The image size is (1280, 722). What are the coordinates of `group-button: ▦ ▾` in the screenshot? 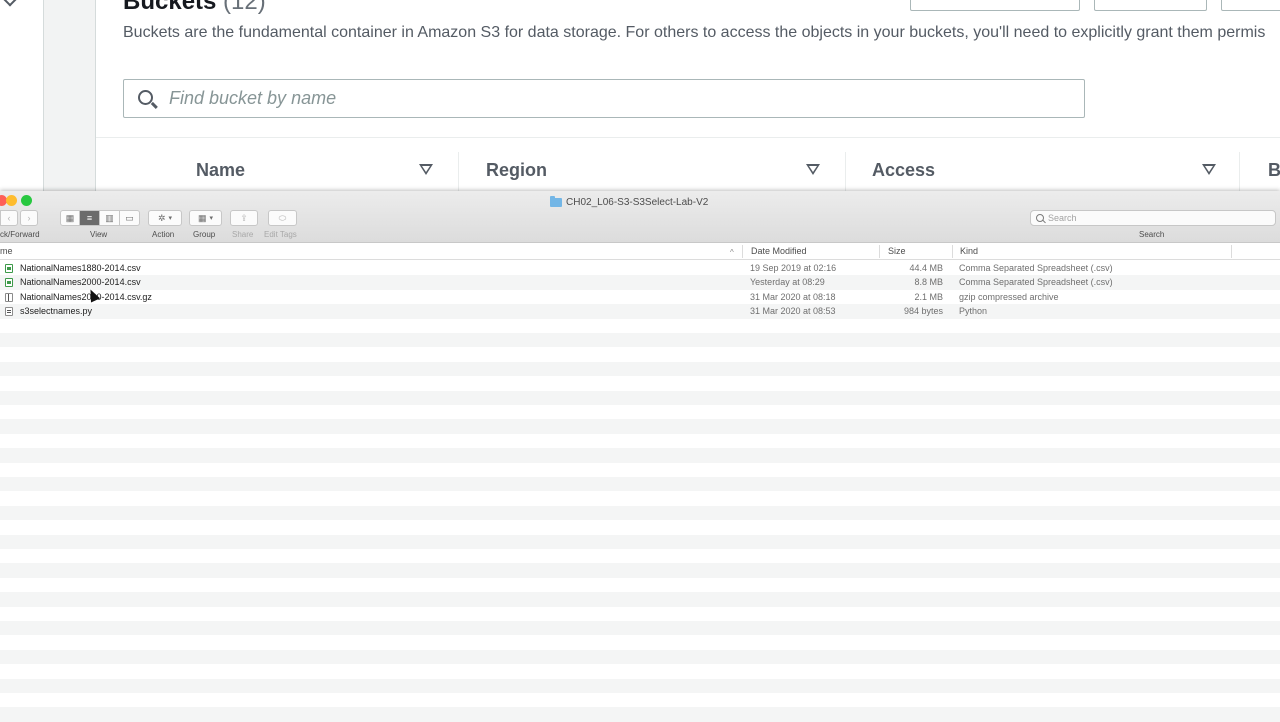 It's located at (205, 218).